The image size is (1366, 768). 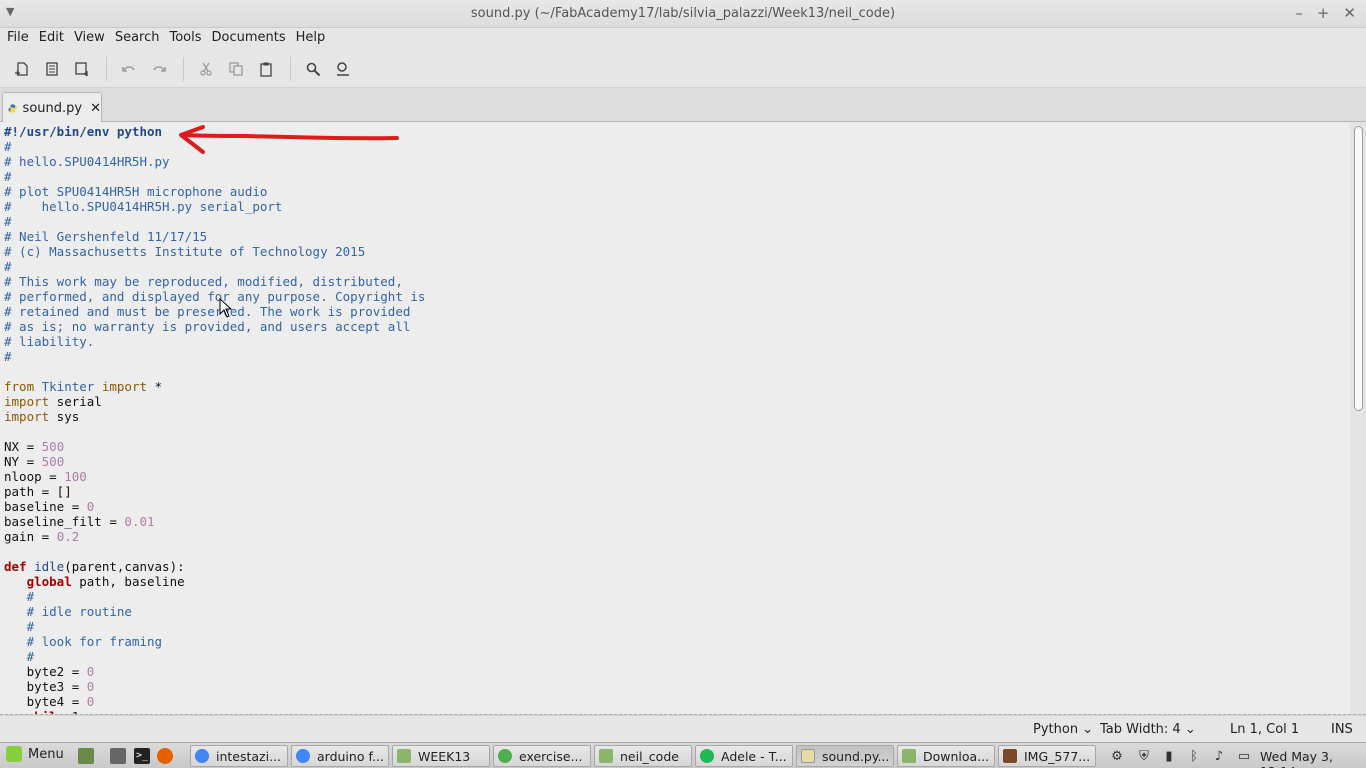 What do you see at coordinates (52, 69) in the screenshot?
I see `open-document-icon` at bounding box center [52, 69].